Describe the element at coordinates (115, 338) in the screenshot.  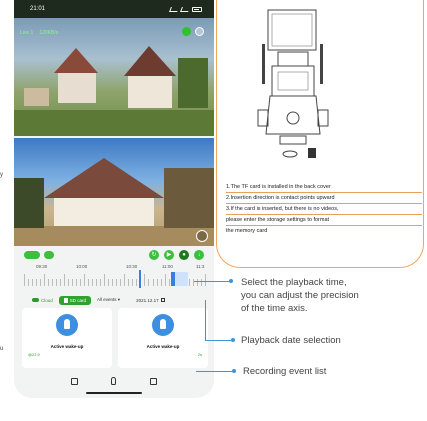
I see `event-list: Active wake-up @21:0 Active wake-up 2s` at that location.